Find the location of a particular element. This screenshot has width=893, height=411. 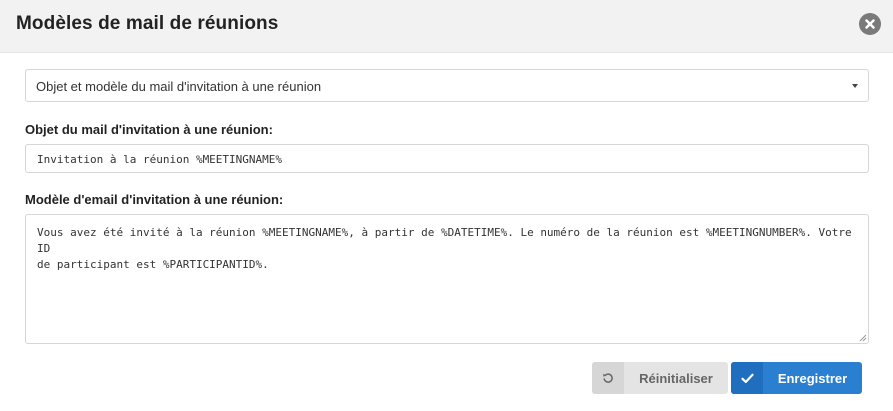

close-button is located at coordinates (870, 24).